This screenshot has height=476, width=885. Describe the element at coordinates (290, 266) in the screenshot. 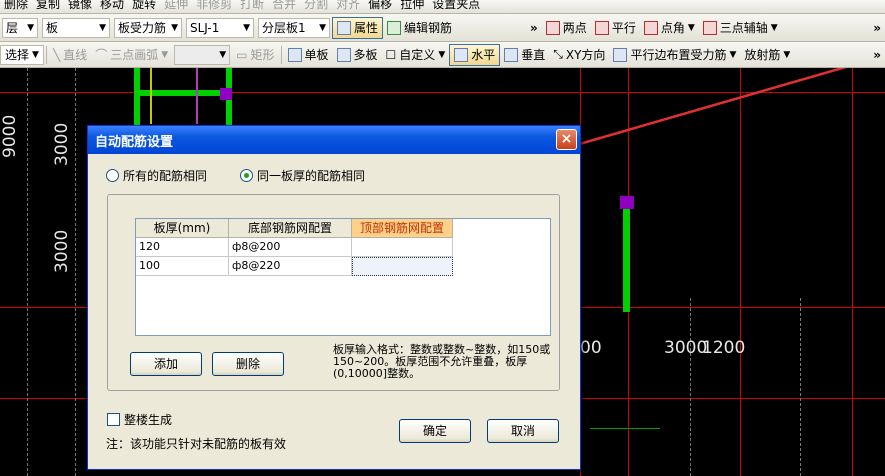

I see `table-cell-bottom-mesh: ф8@220` at that location.